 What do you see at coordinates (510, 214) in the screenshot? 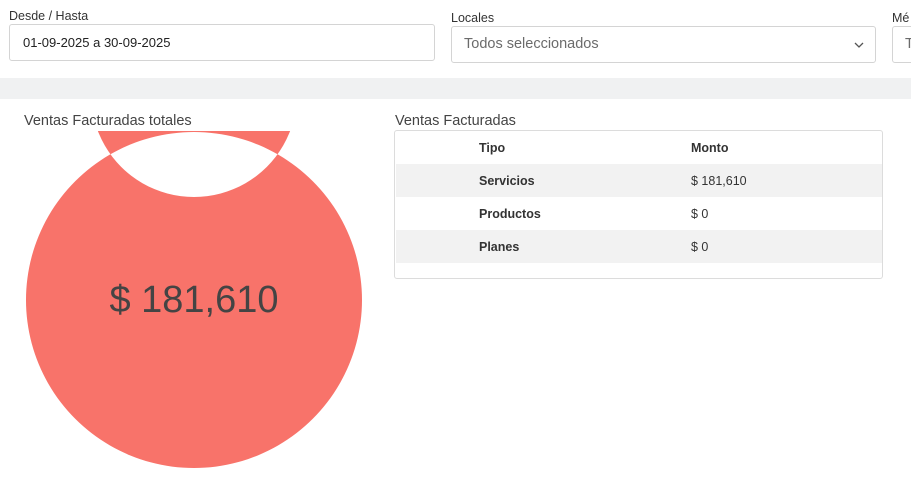
I see `row-type: Productos` at bounding box center [510, 214].